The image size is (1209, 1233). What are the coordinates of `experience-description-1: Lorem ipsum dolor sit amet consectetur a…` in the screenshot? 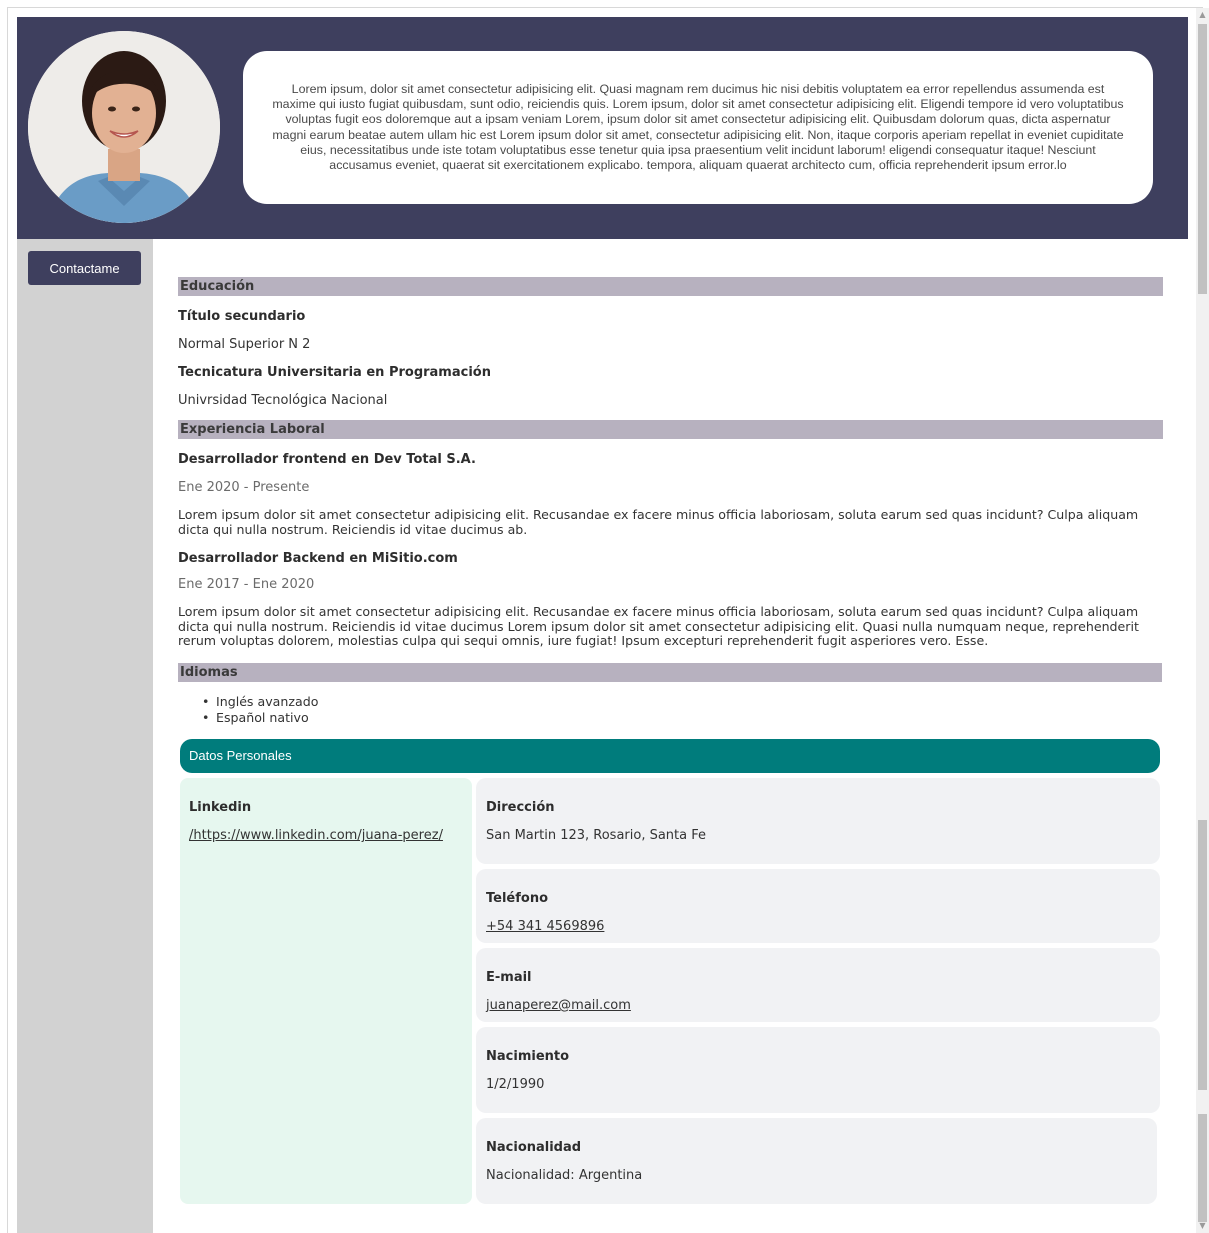 It's located at (658, 522).